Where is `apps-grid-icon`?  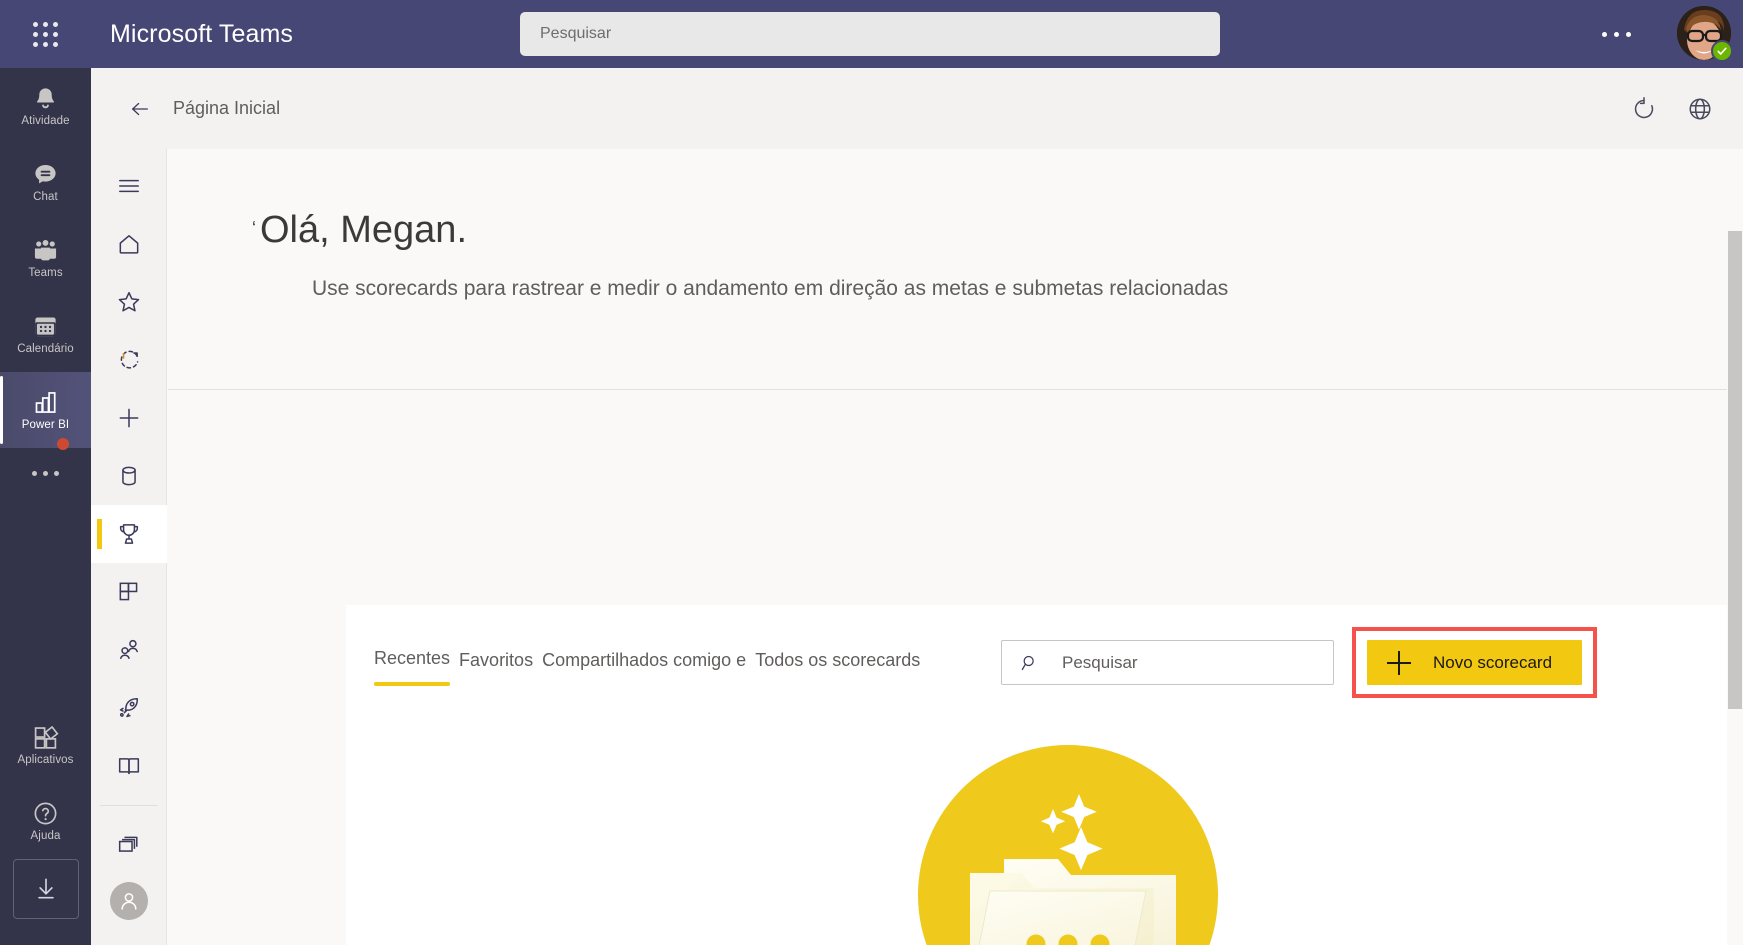 apps-grid-icon is located at coordinates (46, 737).